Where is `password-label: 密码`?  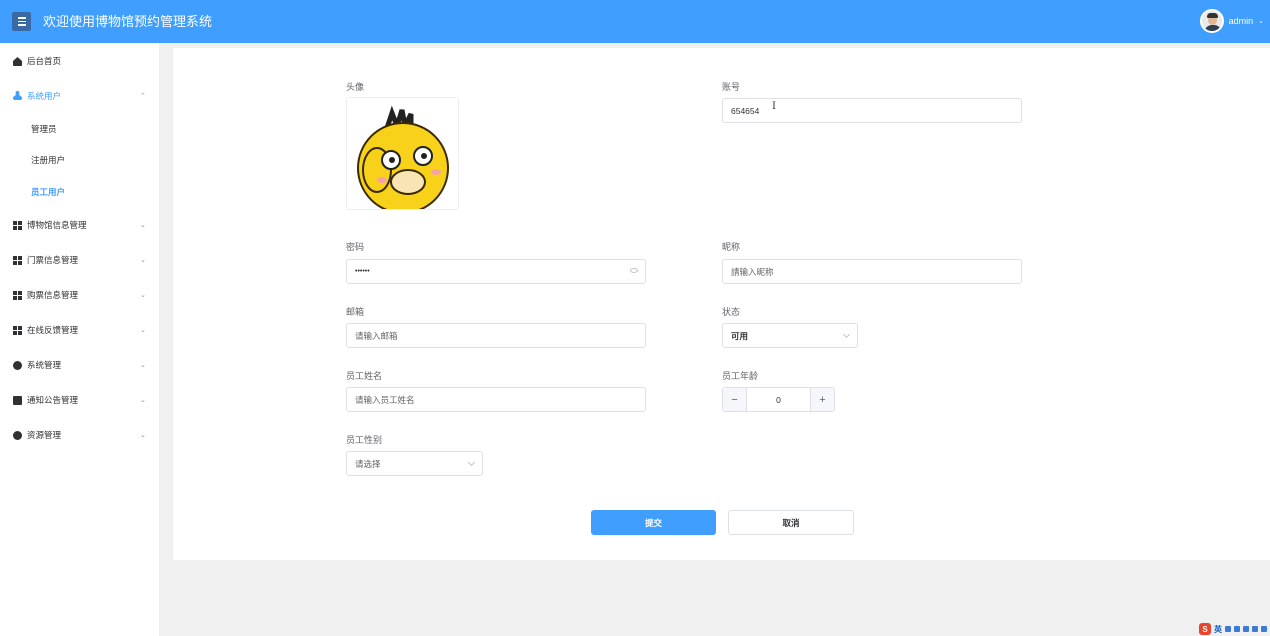 password-label: 密码 is located at coordinates (355, 247).